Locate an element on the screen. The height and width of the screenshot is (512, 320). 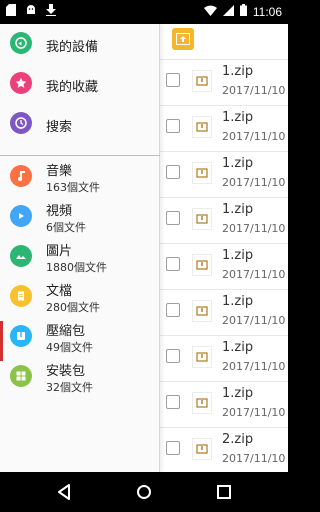
device-icon is located at coordinates (21, 43).